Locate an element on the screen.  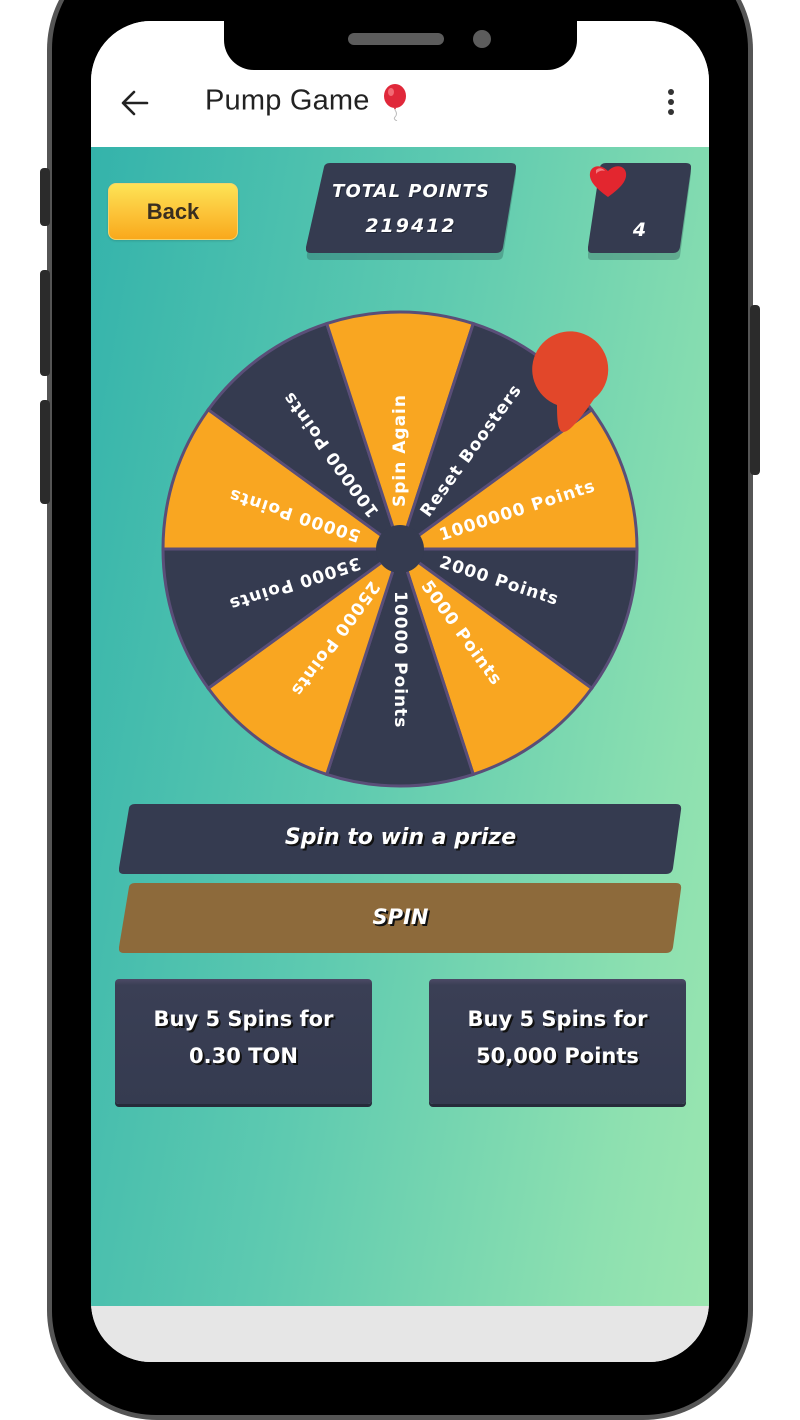
phone-button-power is located at coordinates (755, 390).